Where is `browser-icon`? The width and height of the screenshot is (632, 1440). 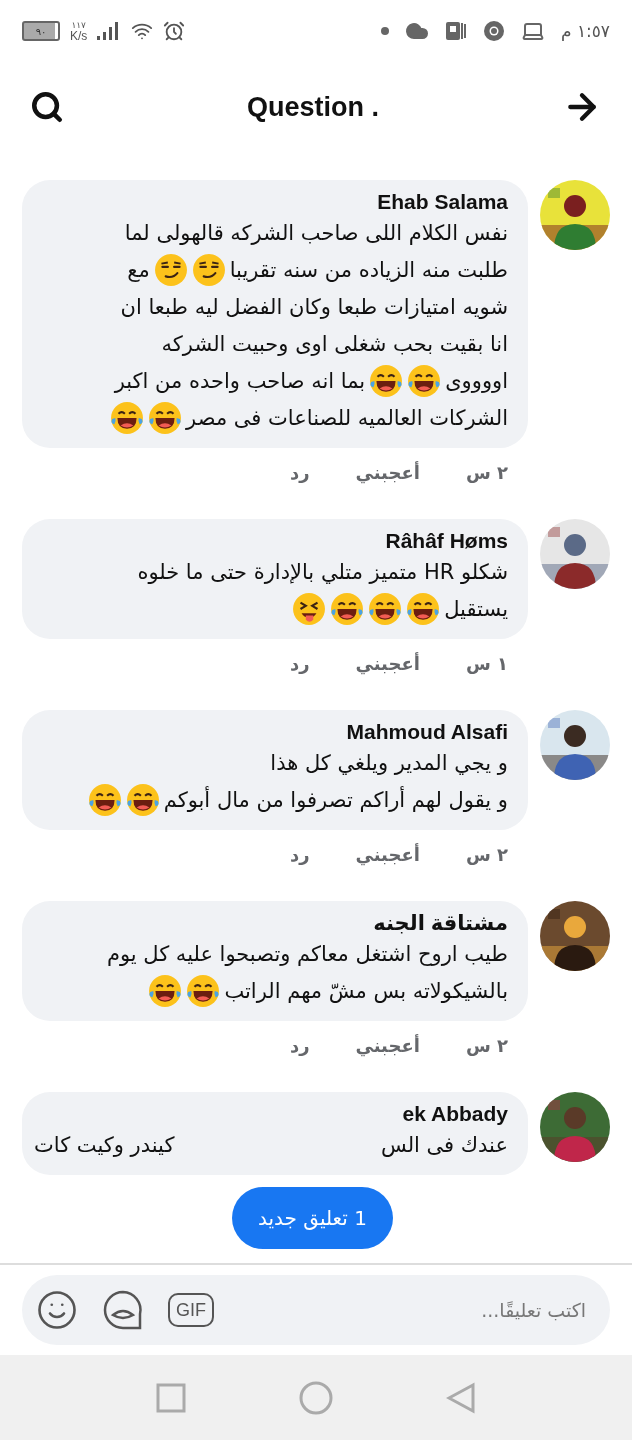
browser-icon is located at coordinates (493, 31).